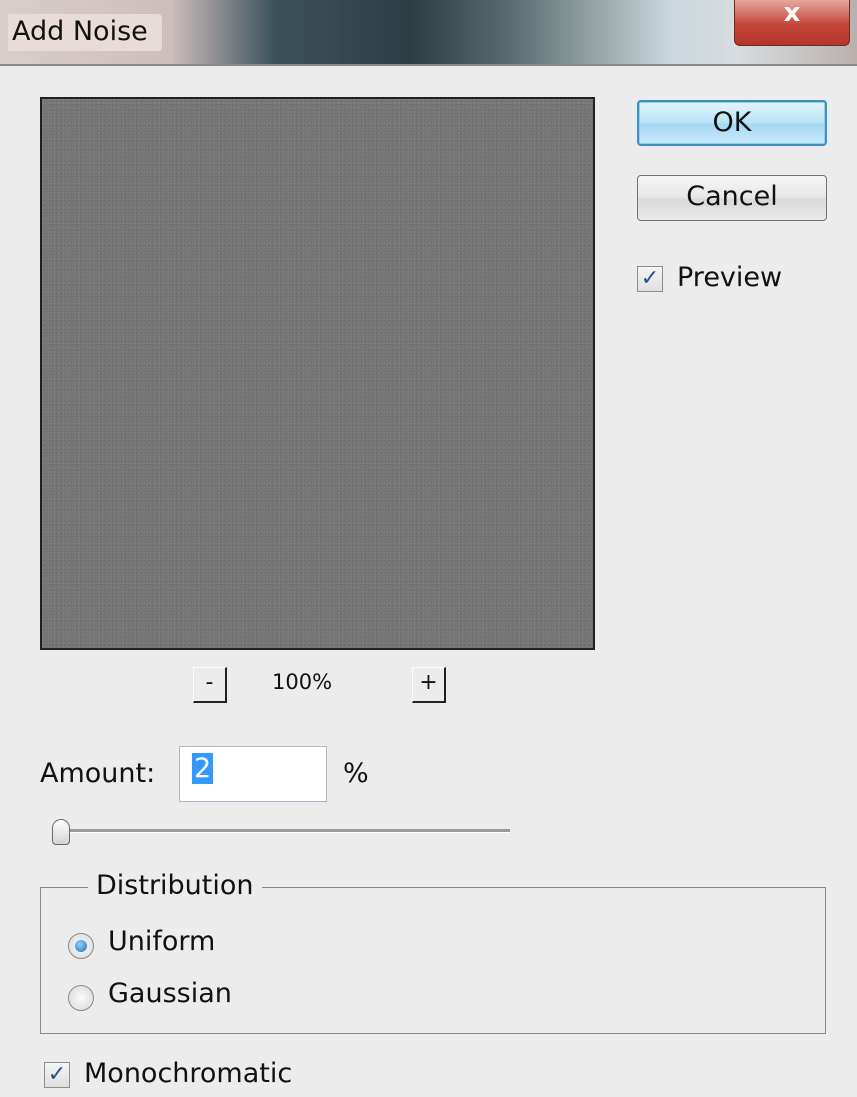 The width and height of the screenshot is (857, 1097). What do you see at coordinates (98, 773) in the screenshot?
I see `amount-label: Amount:` at bounding box center [98, 773].